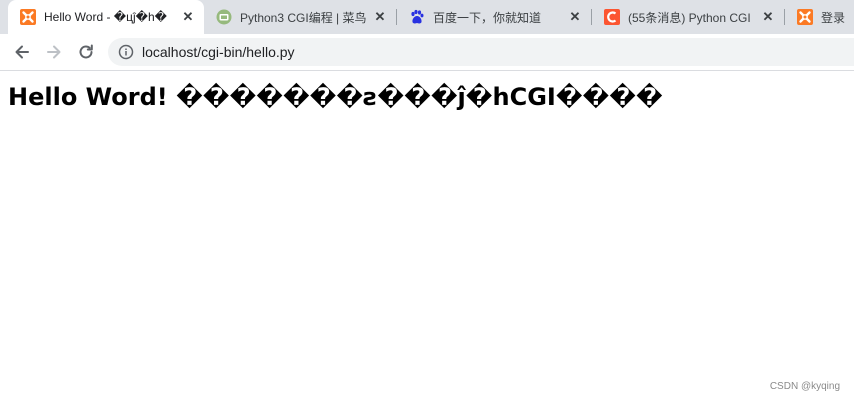 The height and width of the screenshot is (401, 854). What do you see at coordinates (335, 97) in the screenshot?
I see `page-heading: Hello Word! �������ƨ���ĵ�hCGI����` at bounding box center [335, 97].